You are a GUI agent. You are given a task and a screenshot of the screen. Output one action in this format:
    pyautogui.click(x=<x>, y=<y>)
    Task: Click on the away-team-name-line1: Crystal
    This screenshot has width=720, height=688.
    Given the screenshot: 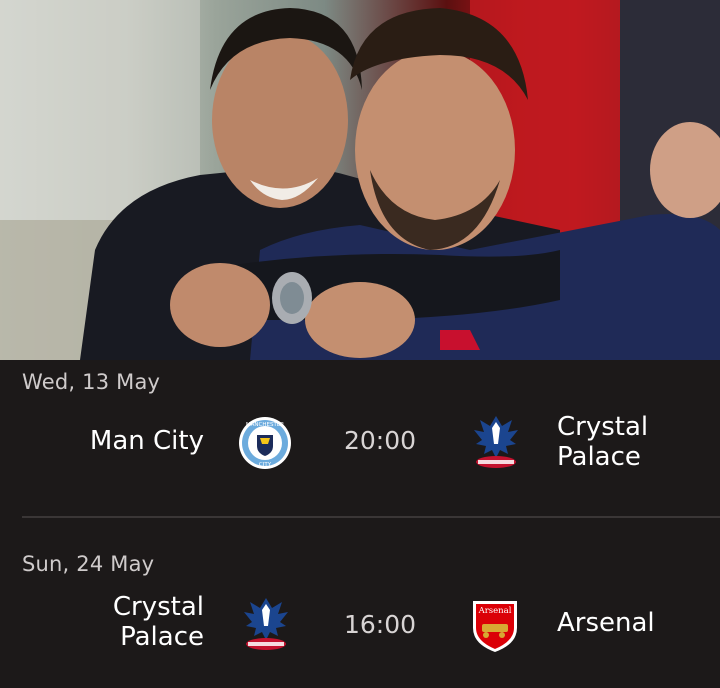 What is the action you would take?
    pyautogui.click(x=603, y=427)
    